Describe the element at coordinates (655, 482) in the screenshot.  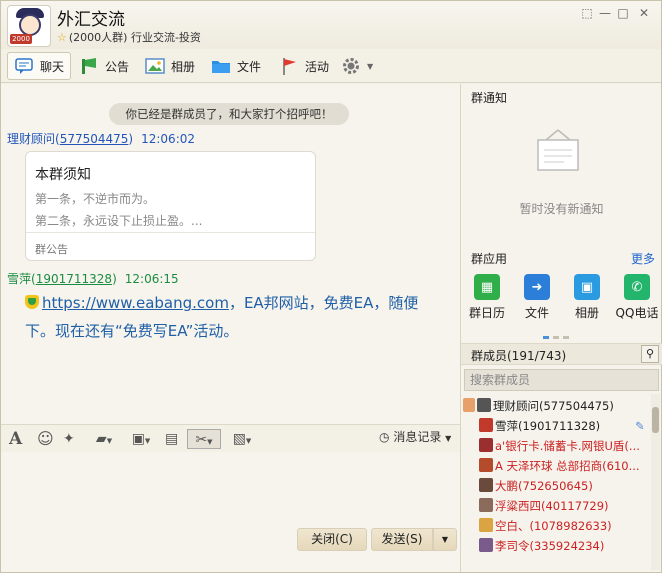
I see `member-list-scrollbar` at that location.